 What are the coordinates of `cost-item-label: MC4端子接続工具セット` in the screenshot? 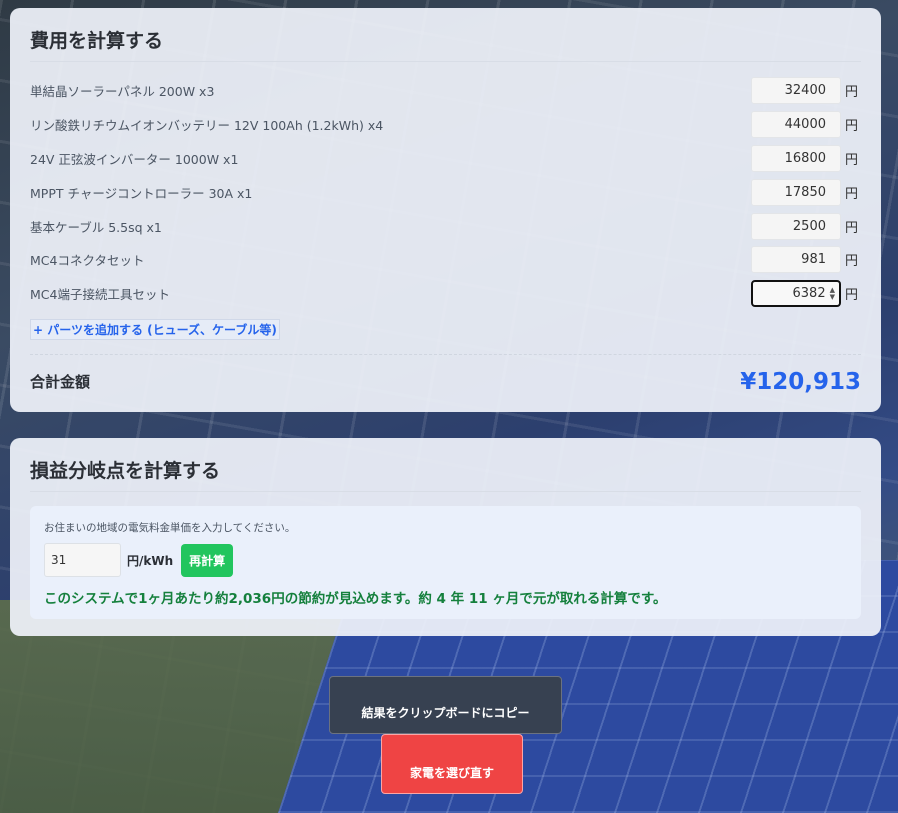 It's located at (100, 295).